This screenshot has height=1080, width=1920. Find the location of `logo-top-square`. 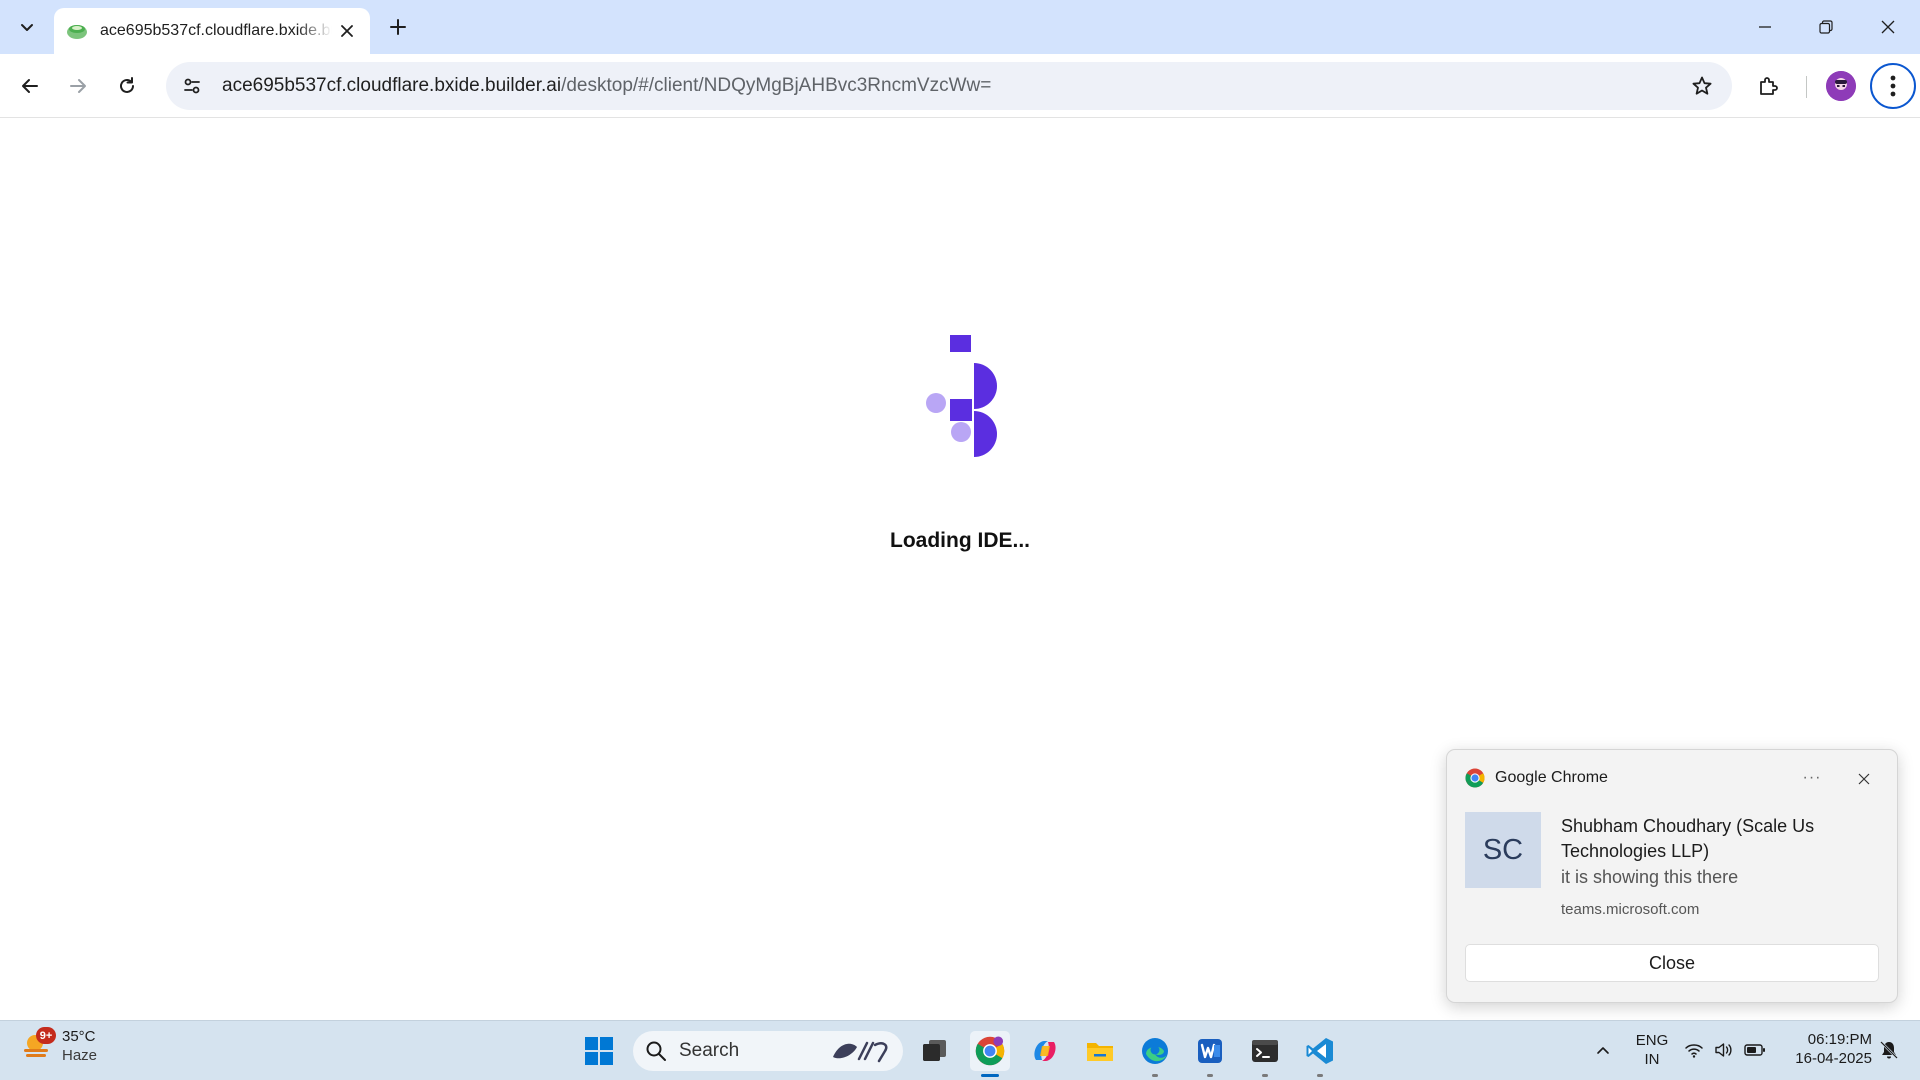

logo-top-square is located at coordinates (960, 343).